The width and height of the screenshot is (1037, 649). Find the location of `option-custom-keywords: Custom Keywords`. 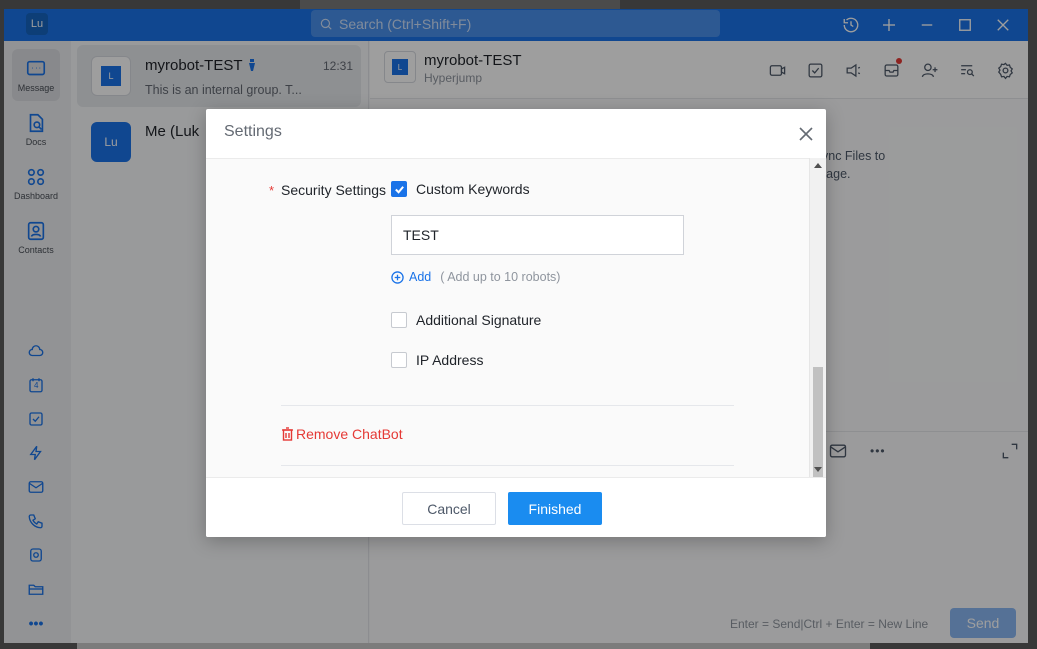

option-custom-keywords: Custom Keywords is located at coordinates (460, 189).